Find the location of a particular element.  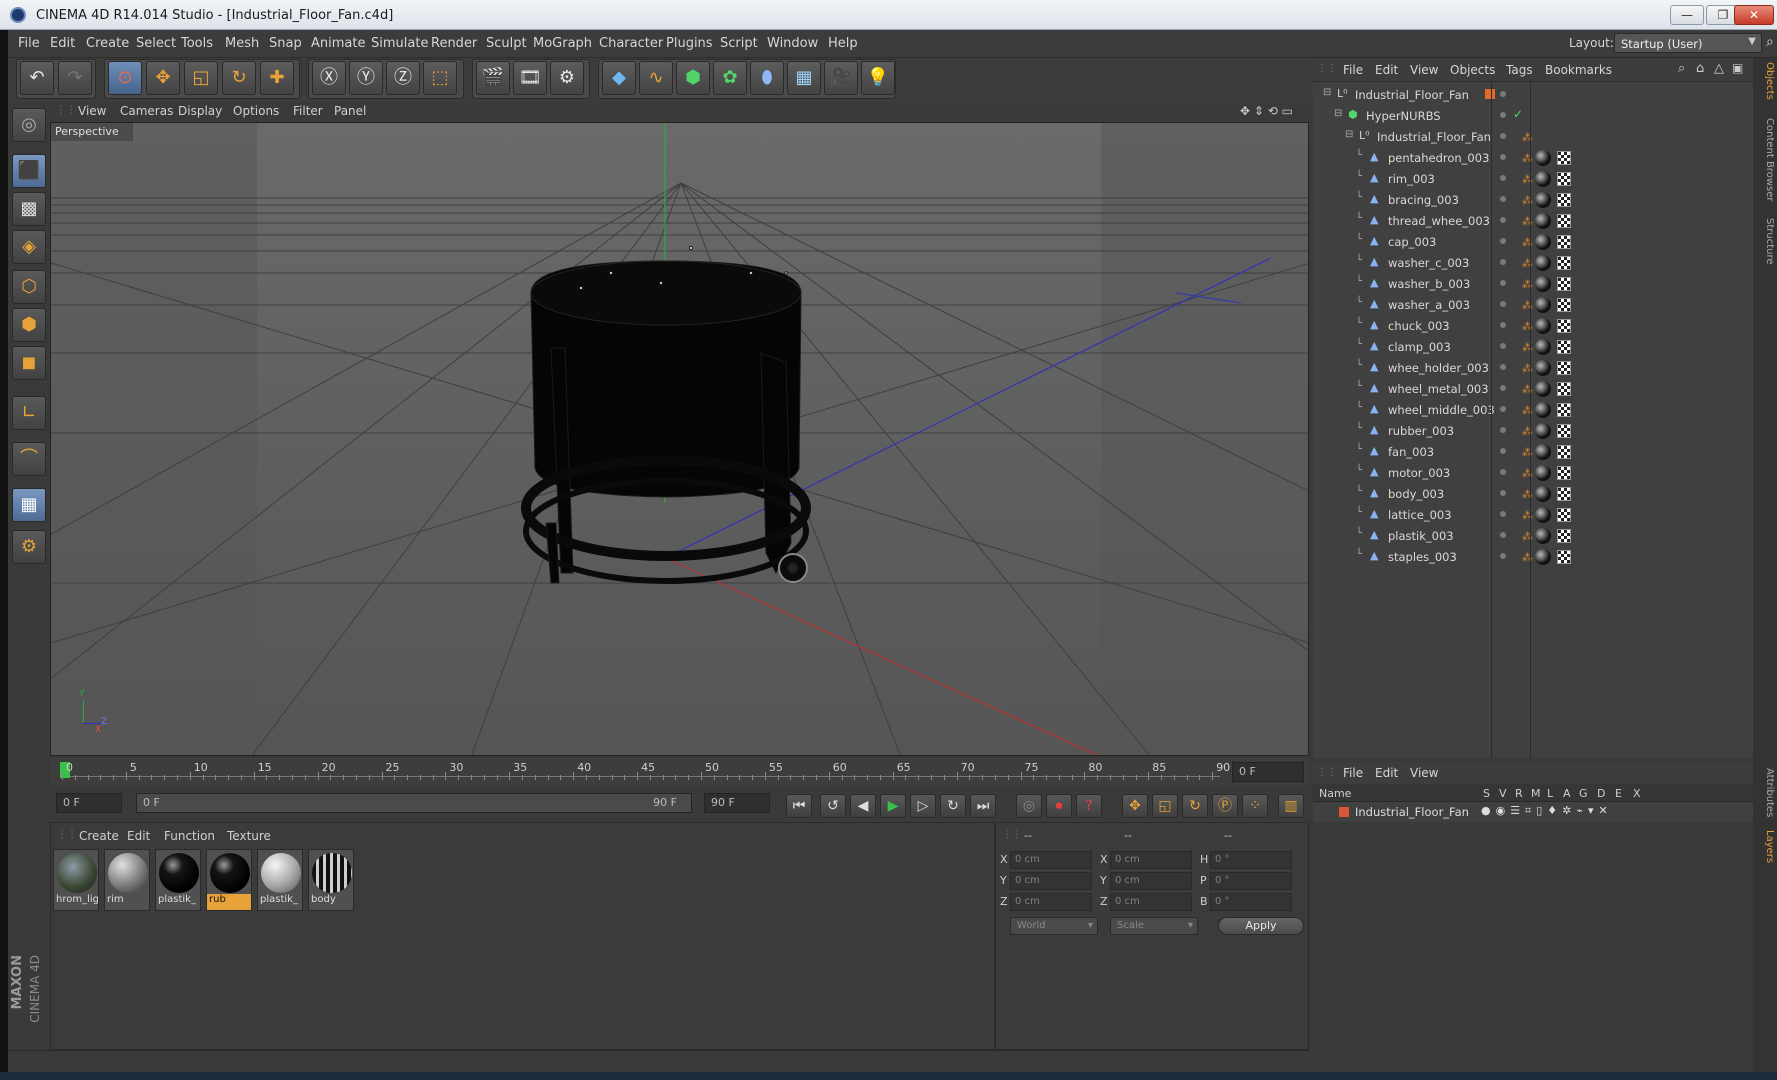

edges-mode-icon: ⬢ is located at coordinates (29, 325).